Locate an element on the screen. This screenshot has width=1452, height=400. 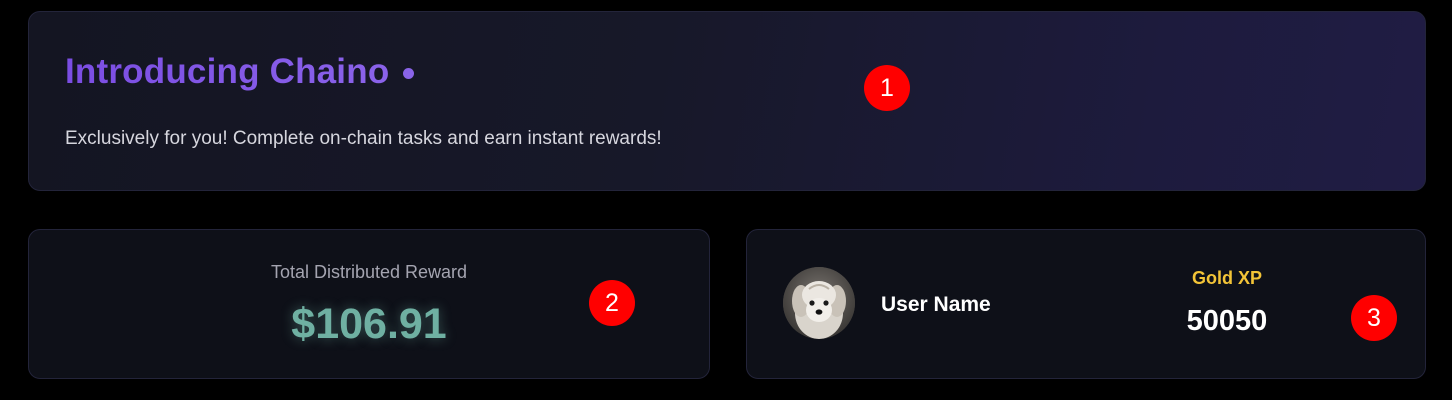
annotation-badge-1: 1 is located at coordinates (887, 88).